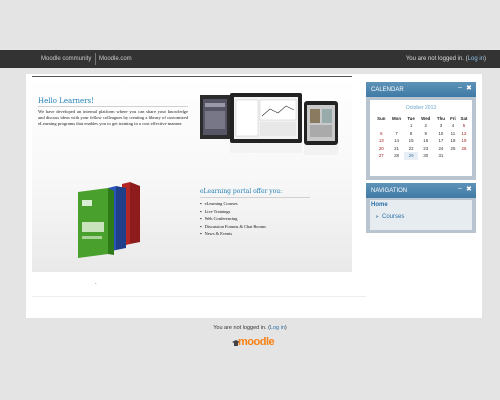 This screenshot has width=500, height=400. I want to click on weekday-header: Sat, so click(464, 118).